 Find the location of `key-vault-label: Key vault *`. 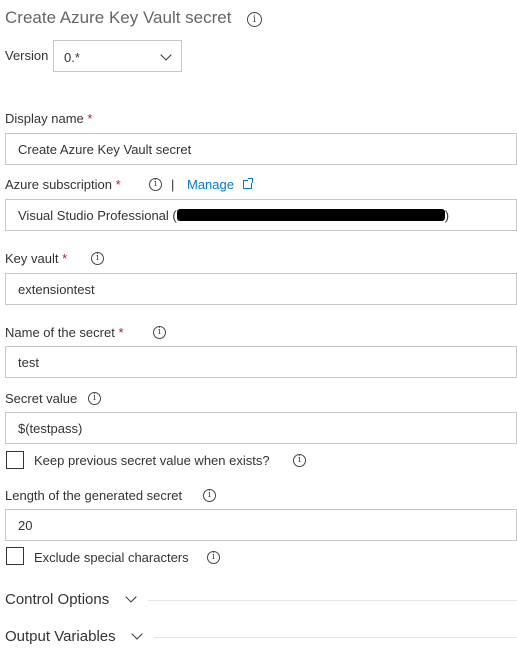

key-vault-label: Key vault * is located at coordinates (36, 258).